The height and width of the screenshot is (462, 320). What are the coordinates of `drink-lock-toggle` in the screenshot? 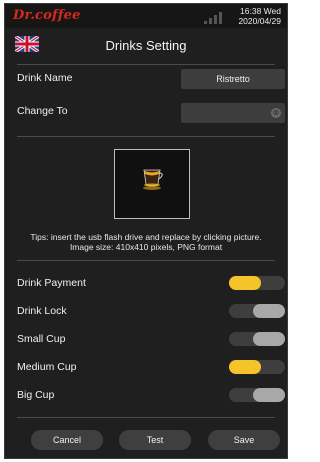 It's located at (257, 311).